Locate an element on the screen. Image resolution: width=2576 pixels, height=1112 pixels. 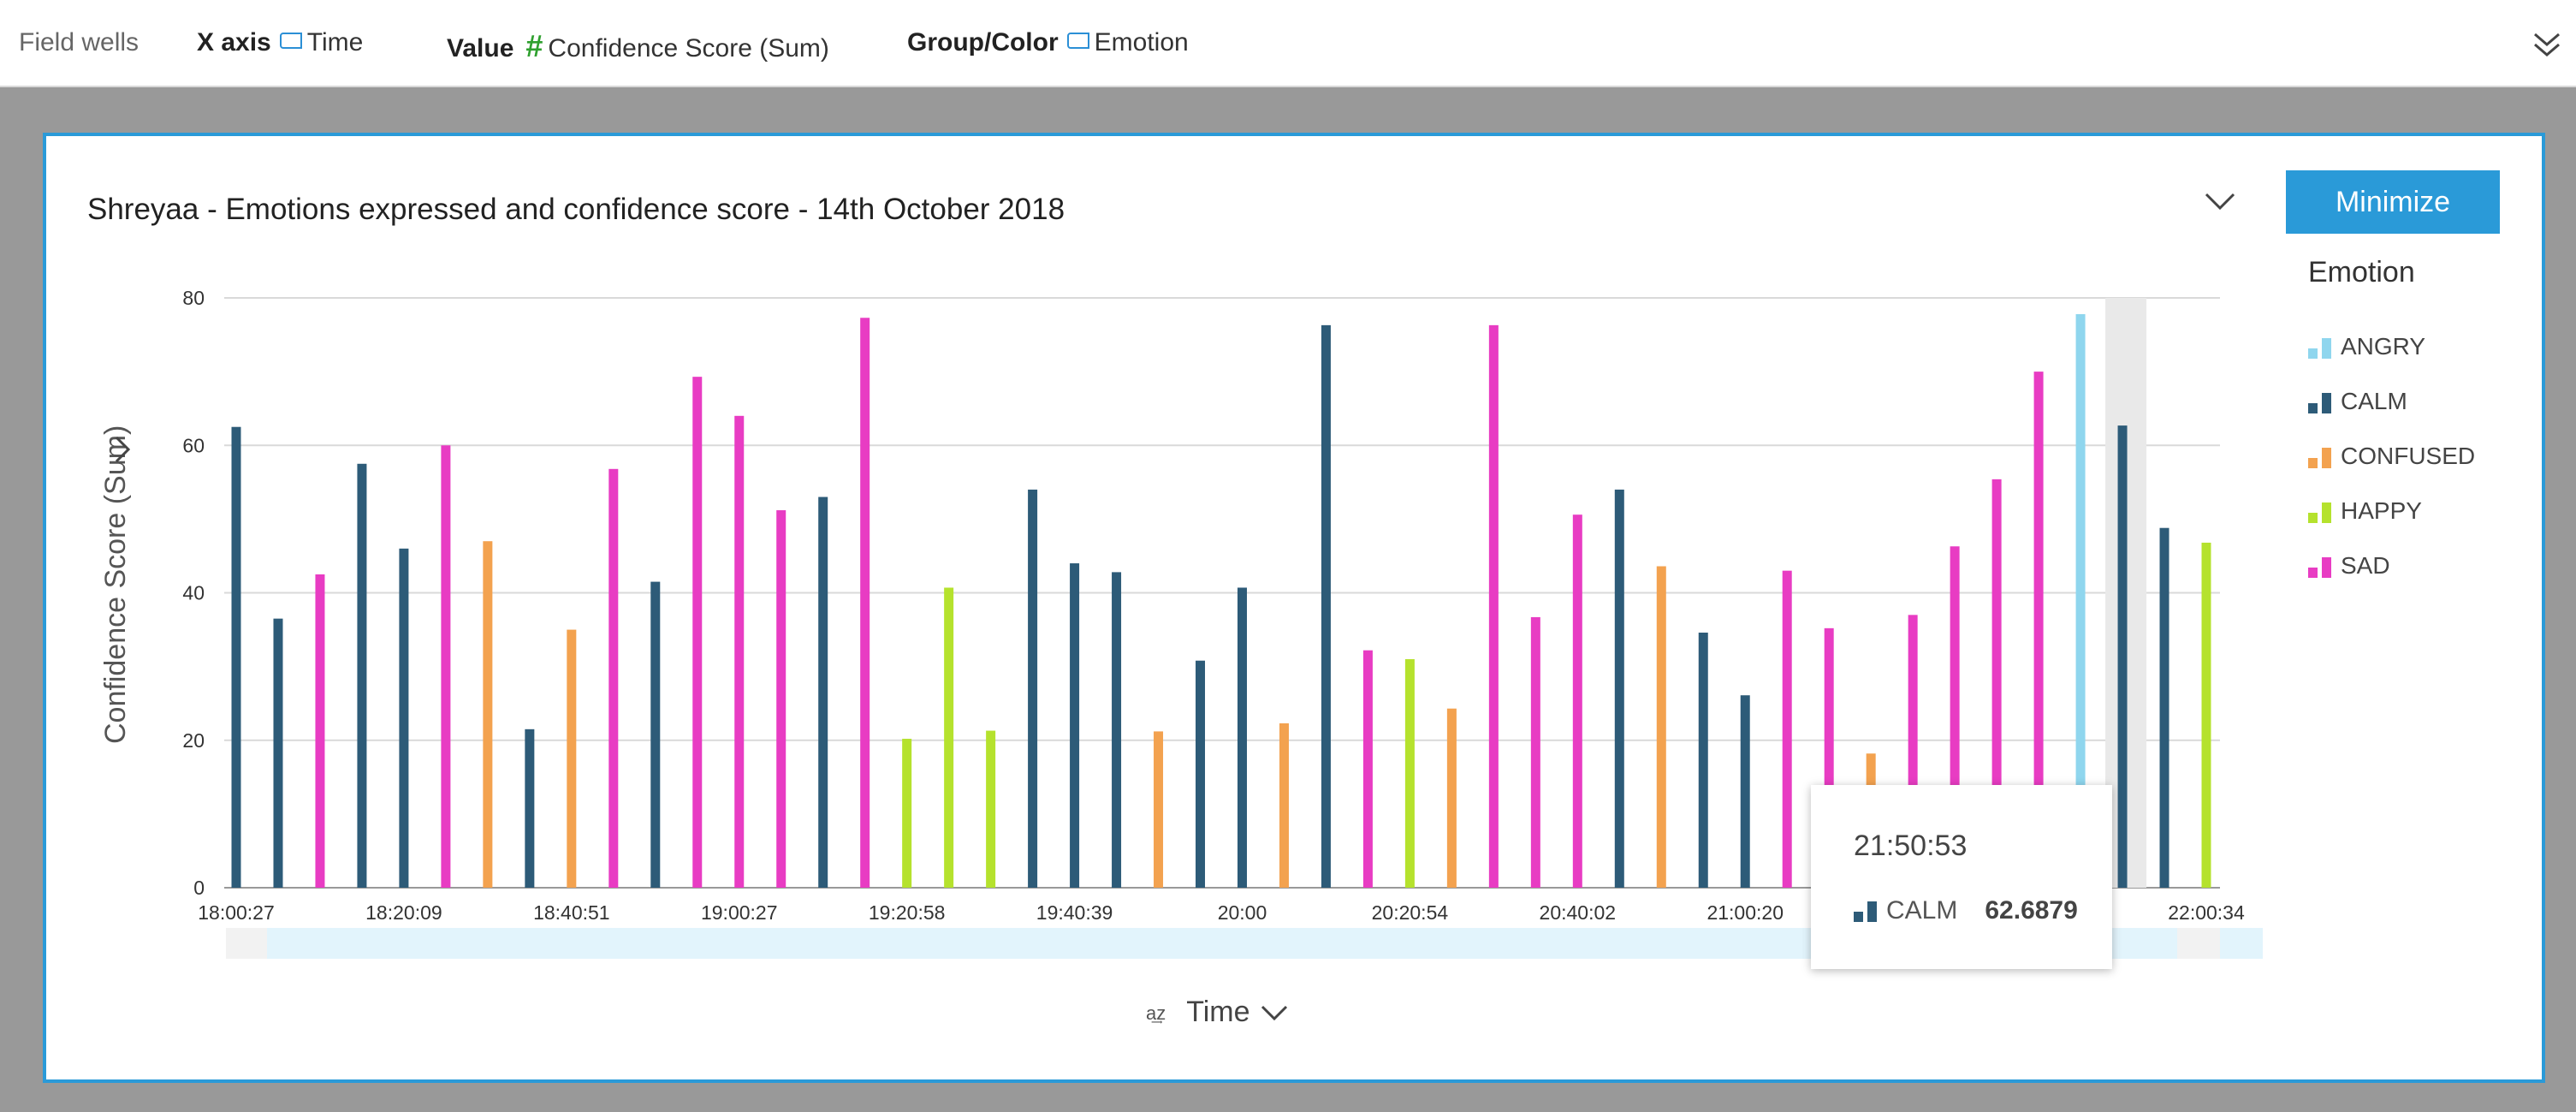
x-axis-well-field: Time is located at coordinates (335, 42).